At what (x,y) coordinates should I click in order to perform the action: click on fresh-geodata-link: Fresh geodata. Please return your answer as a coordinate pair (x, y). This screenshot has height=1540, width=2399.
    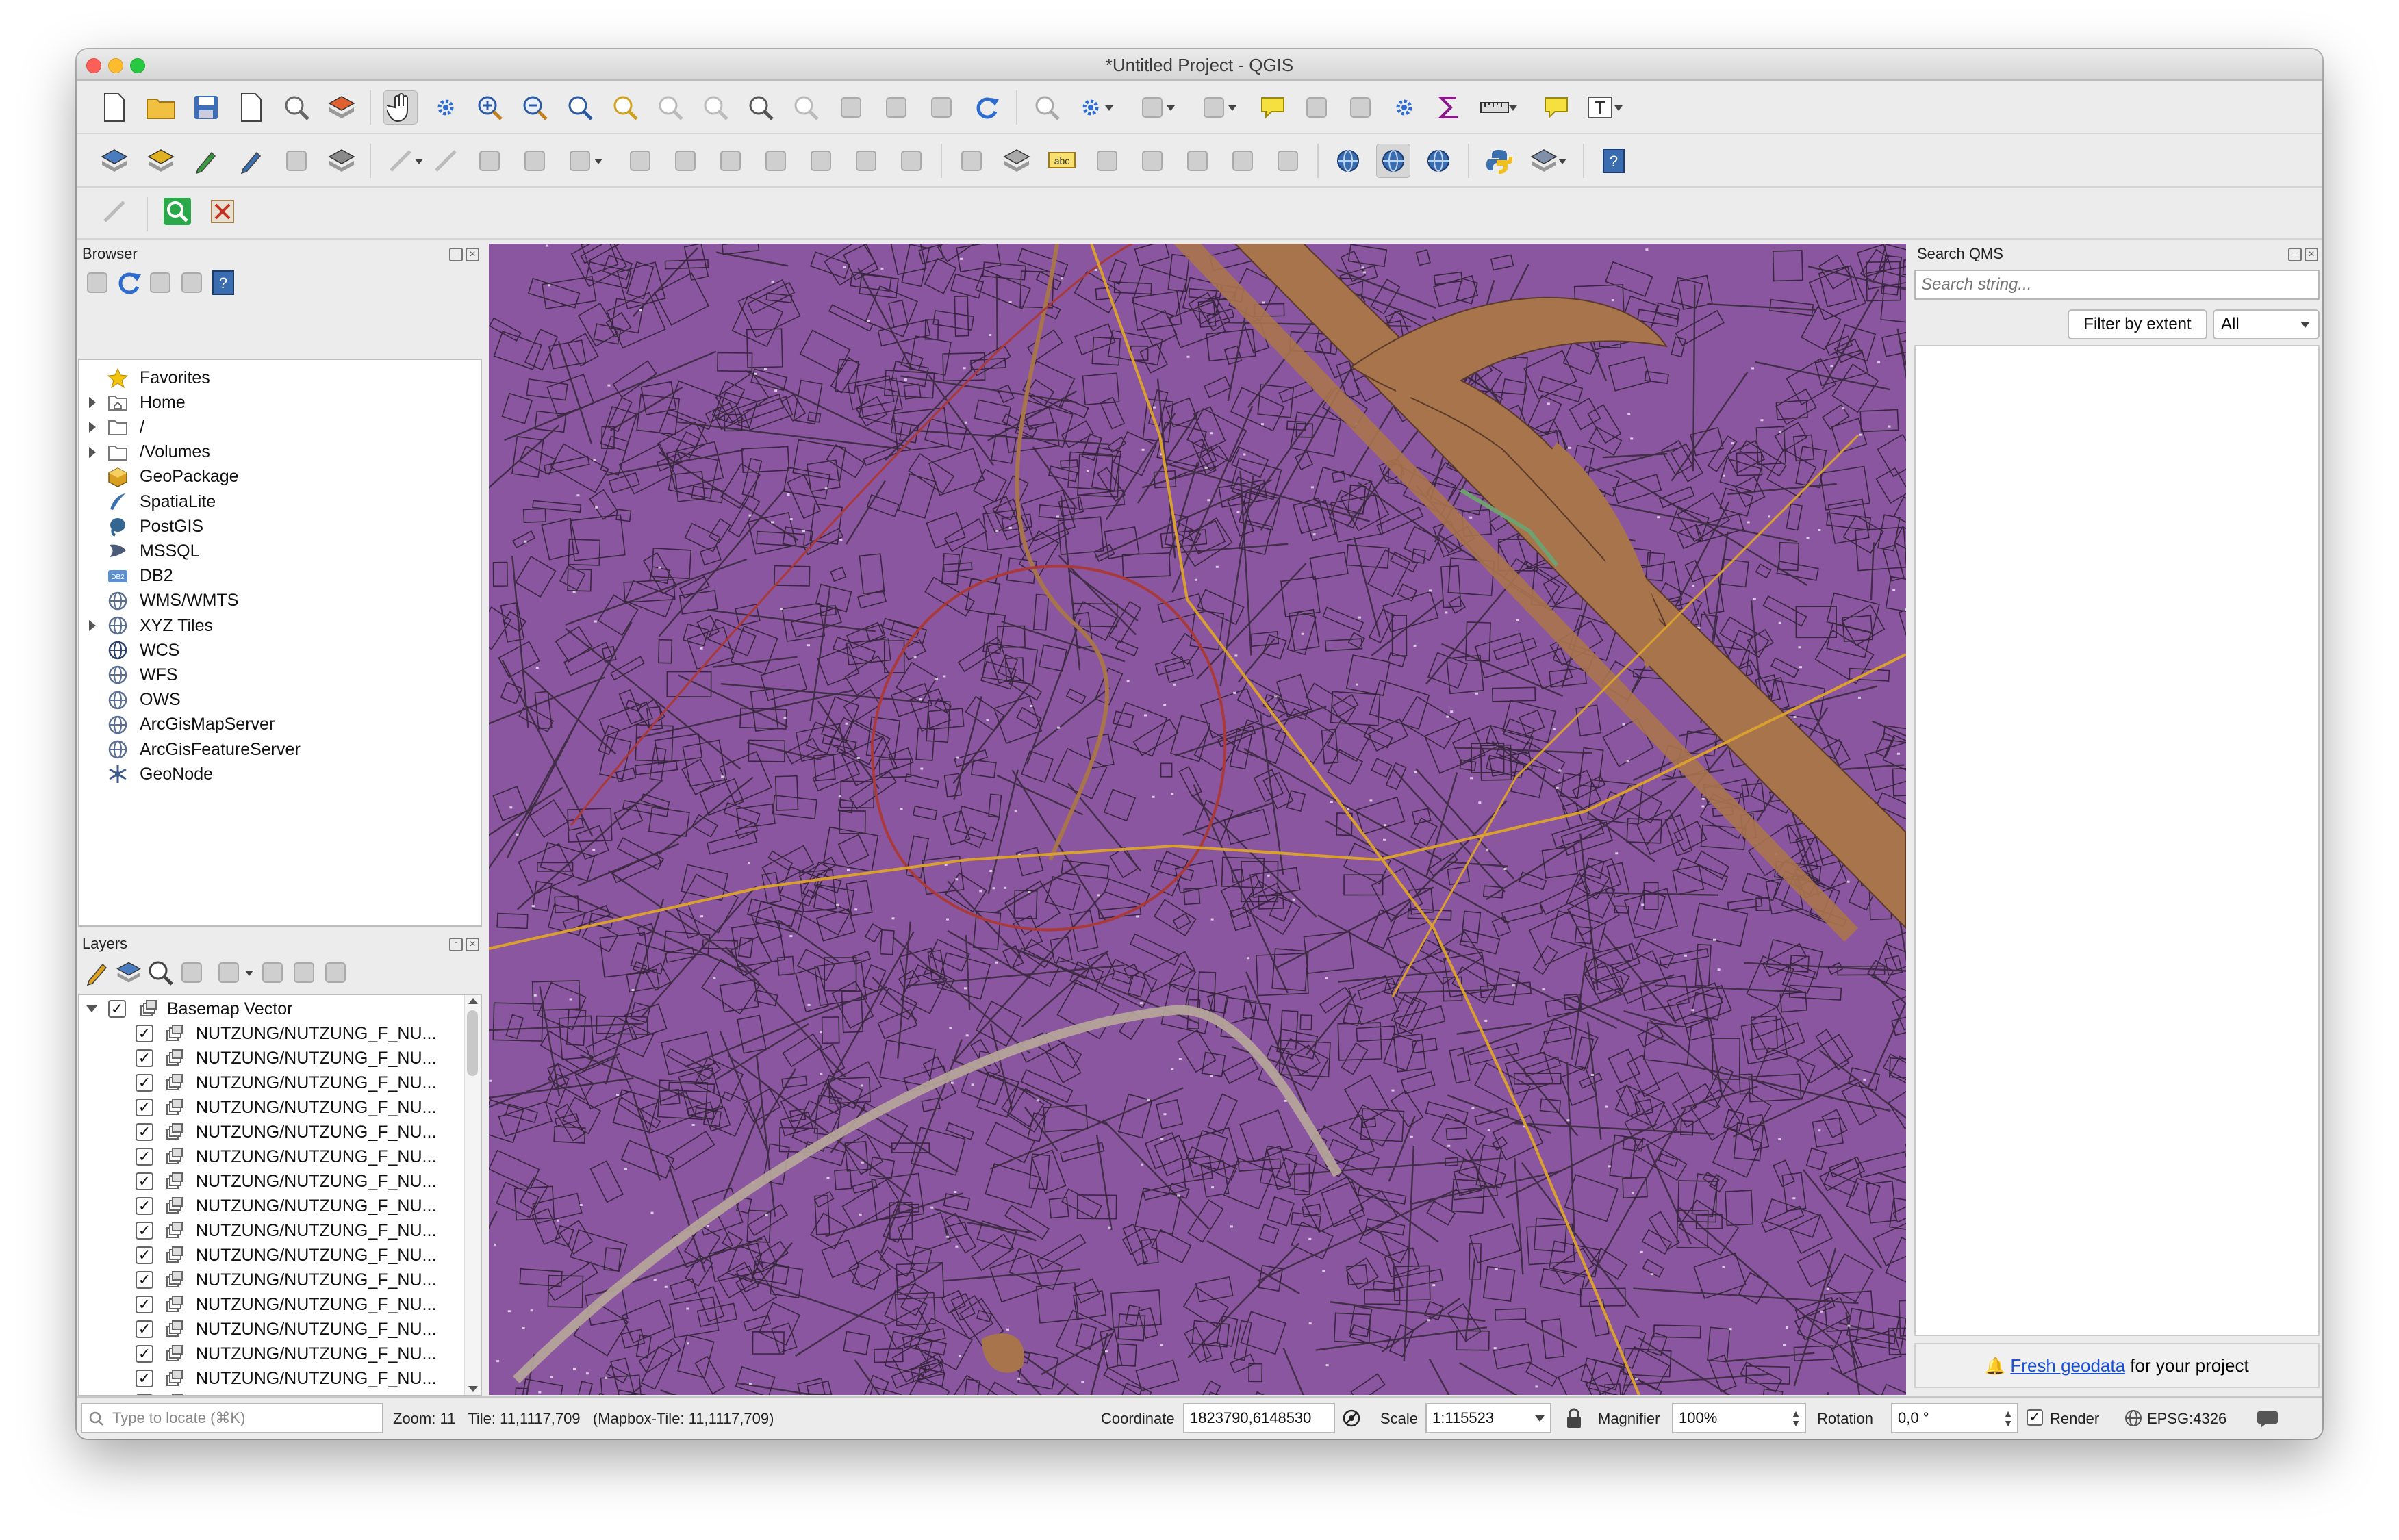
    Looking at the image, I should click on (2068, 1365).